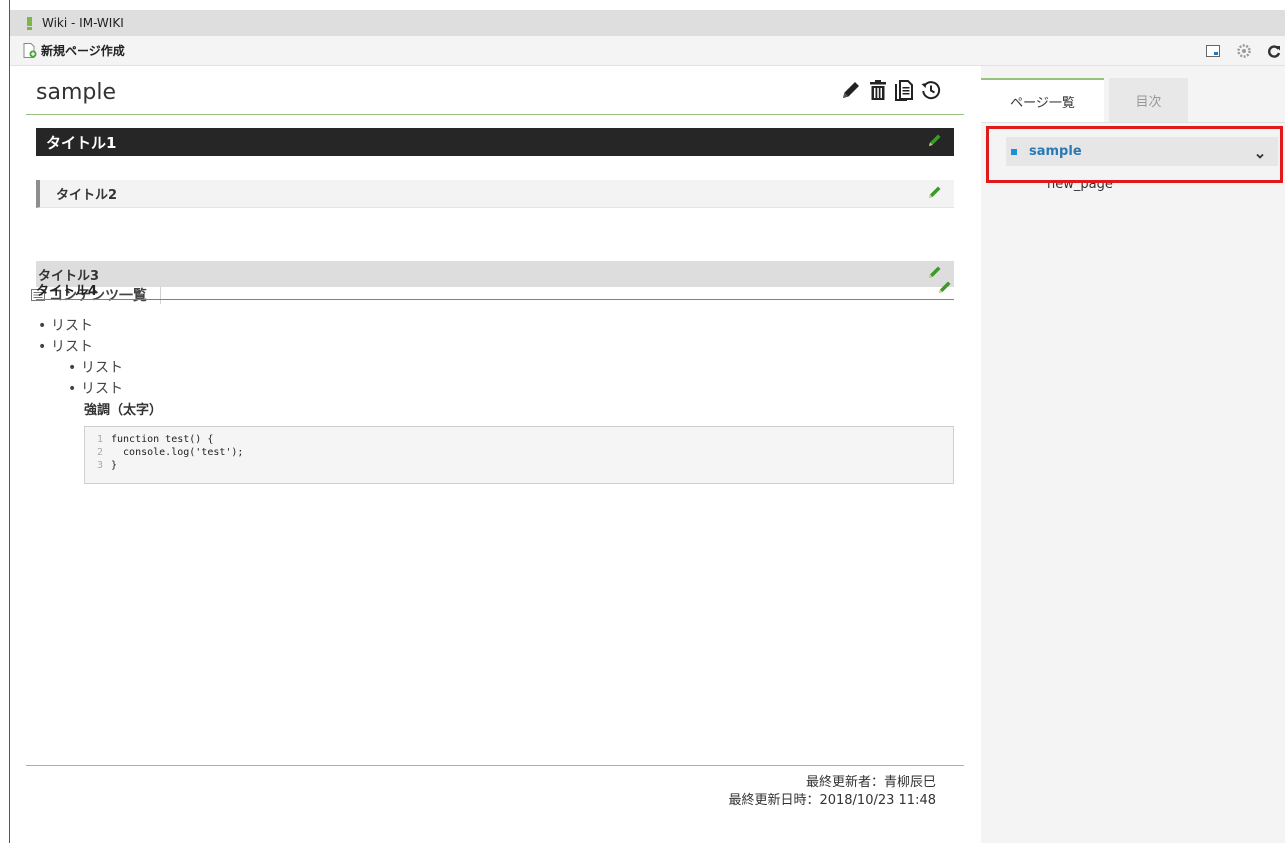 Image resolution: width=1285 pixels, height=843 pixels. What do you see at coordinates (878, 92) in the screenshot?
I see `trash-icon` at bounding box center [878, 92].